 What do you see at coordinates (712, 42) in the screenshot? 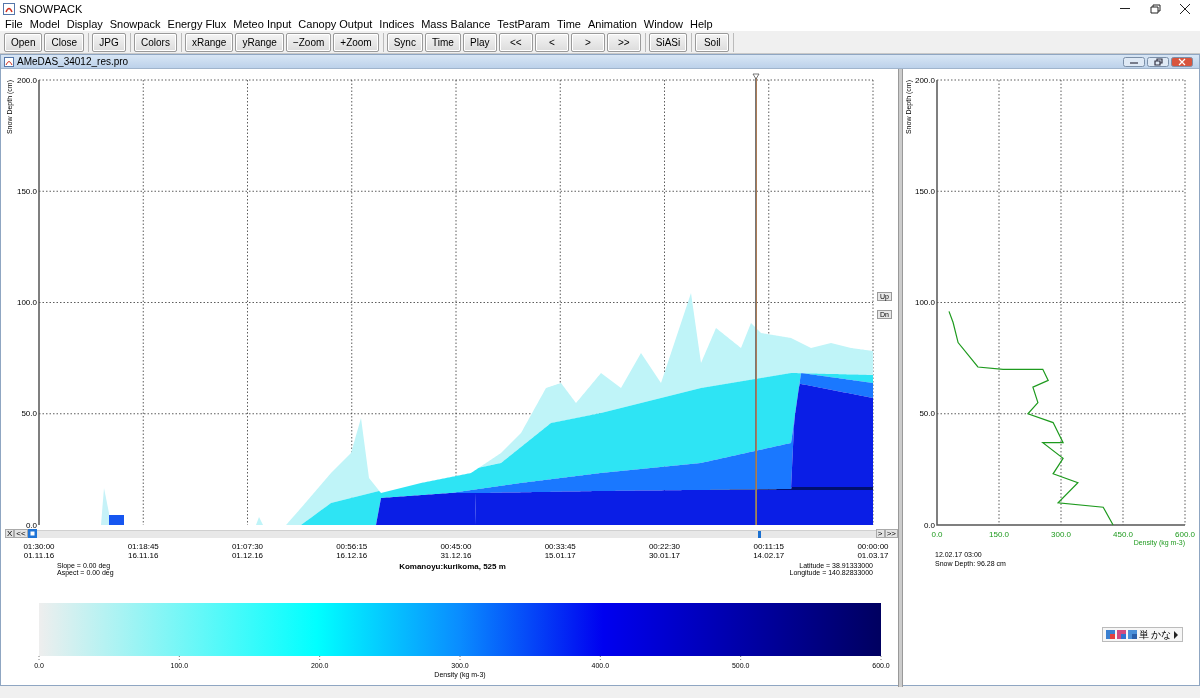
I see `toolbar-button: Soil` at bounding box center [712, 42].